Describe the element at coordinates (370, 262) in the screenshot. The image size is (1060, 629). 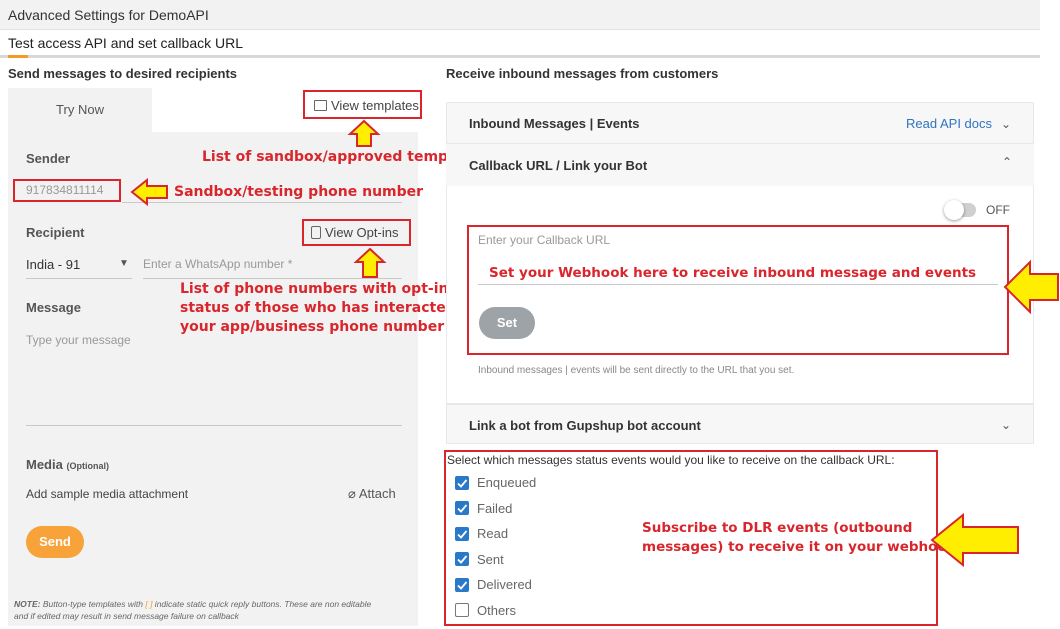
I see `arrow-up-optins` at that location.